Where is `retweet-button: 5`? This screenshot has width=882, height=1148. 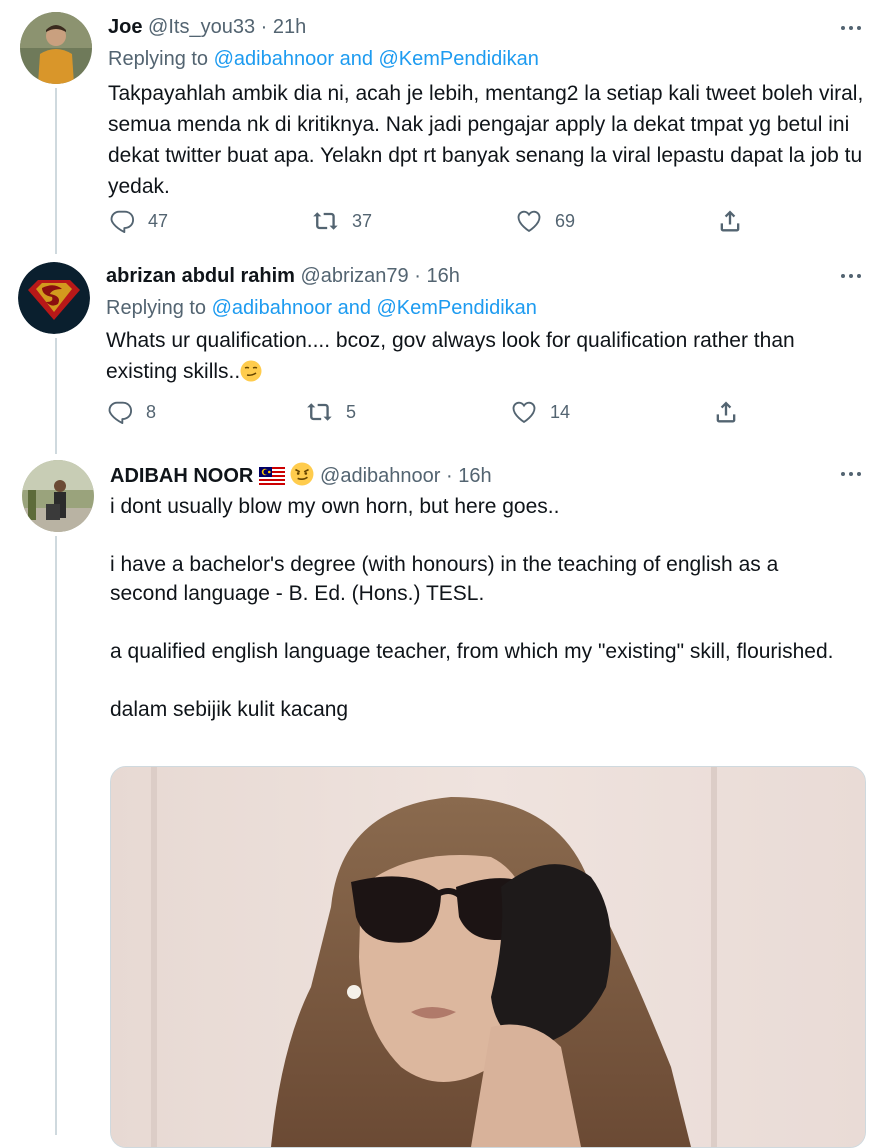 retweet-button: 5 is located at coordinates (331, 412).